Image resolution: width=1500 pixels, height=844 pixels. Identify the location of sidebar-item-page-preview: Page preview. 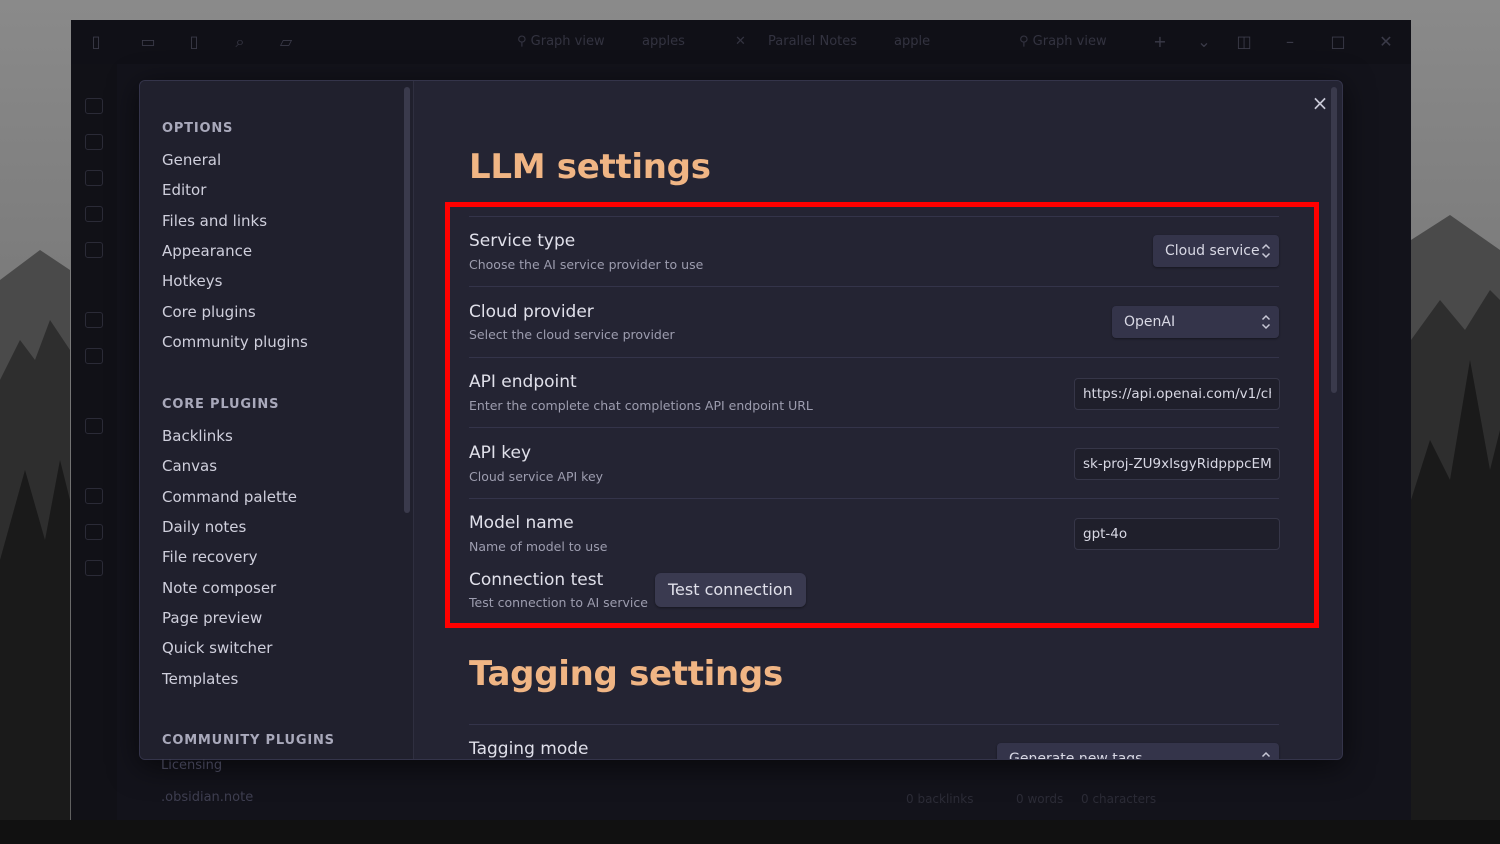
(212, 618).